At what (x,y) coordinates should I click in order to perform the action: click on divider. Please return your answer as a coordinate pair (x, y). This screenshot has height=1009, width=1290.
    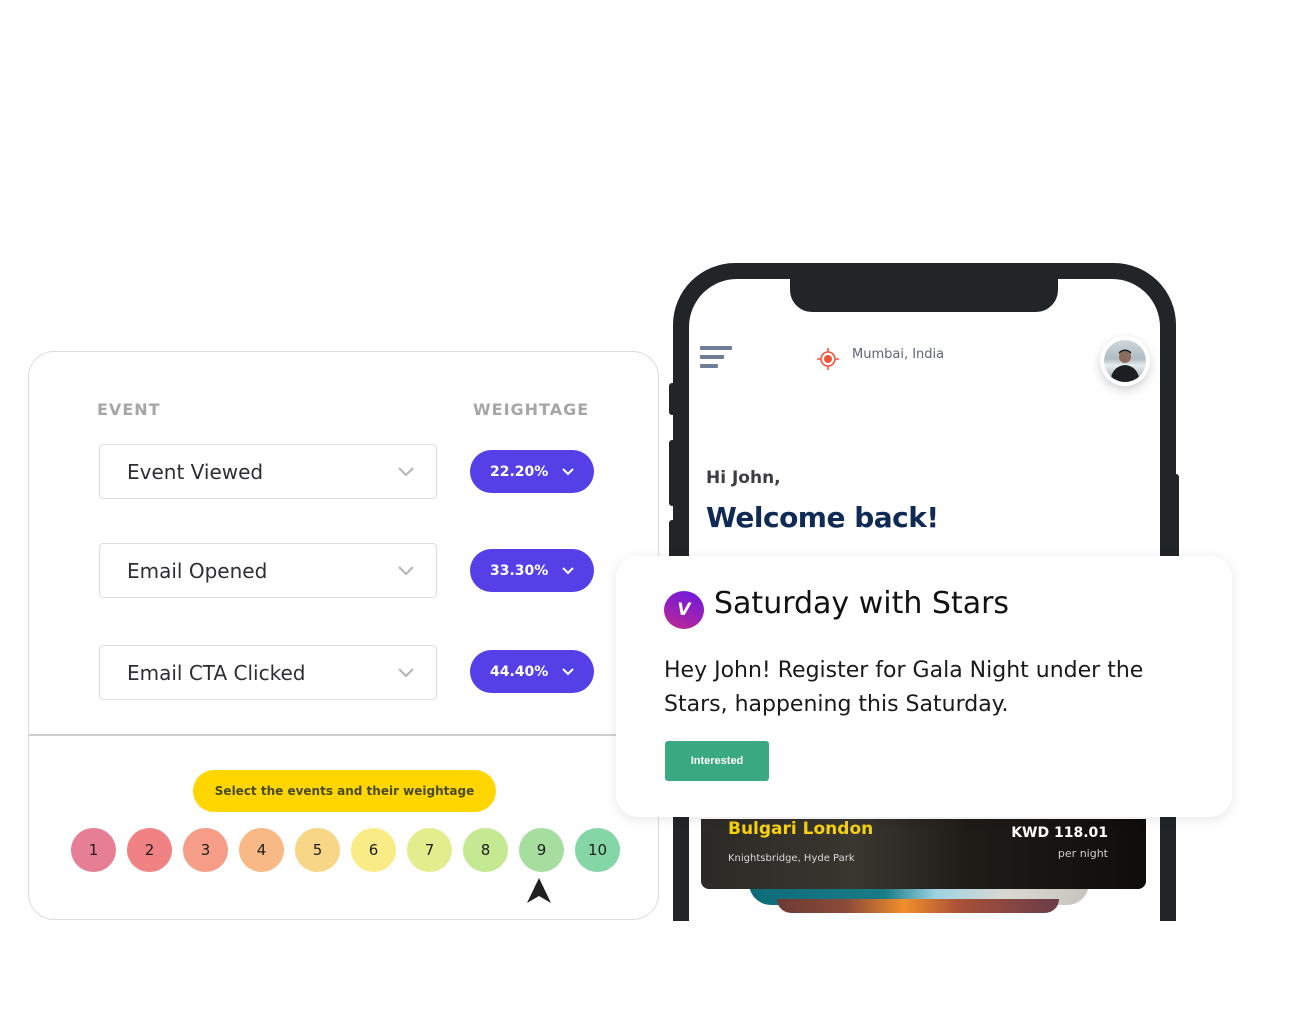
    Looking at the image, I should click on (323, 735).